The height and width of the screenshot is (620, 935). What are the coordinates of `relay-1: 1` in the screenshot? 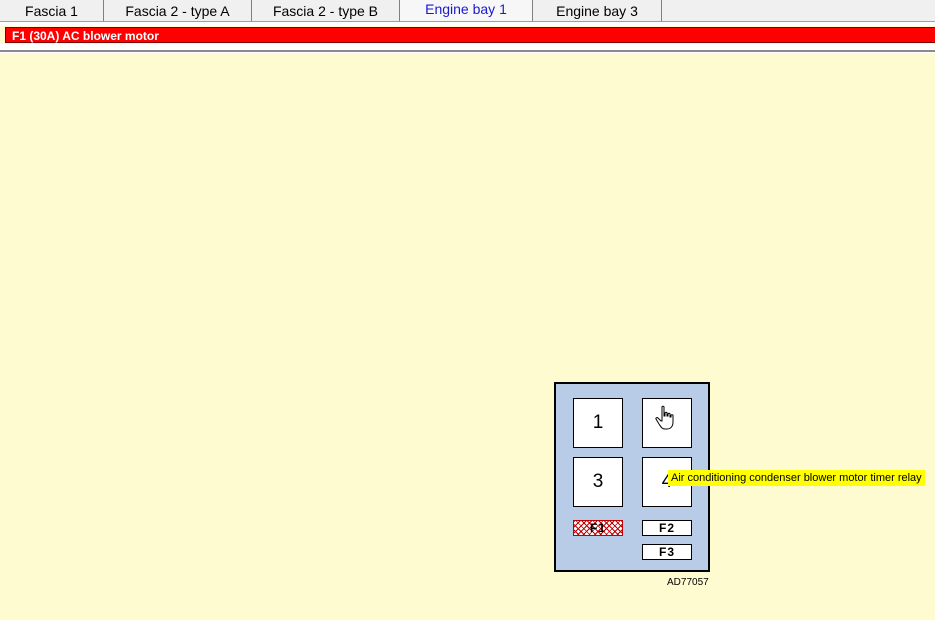 It's located at (598, 423).